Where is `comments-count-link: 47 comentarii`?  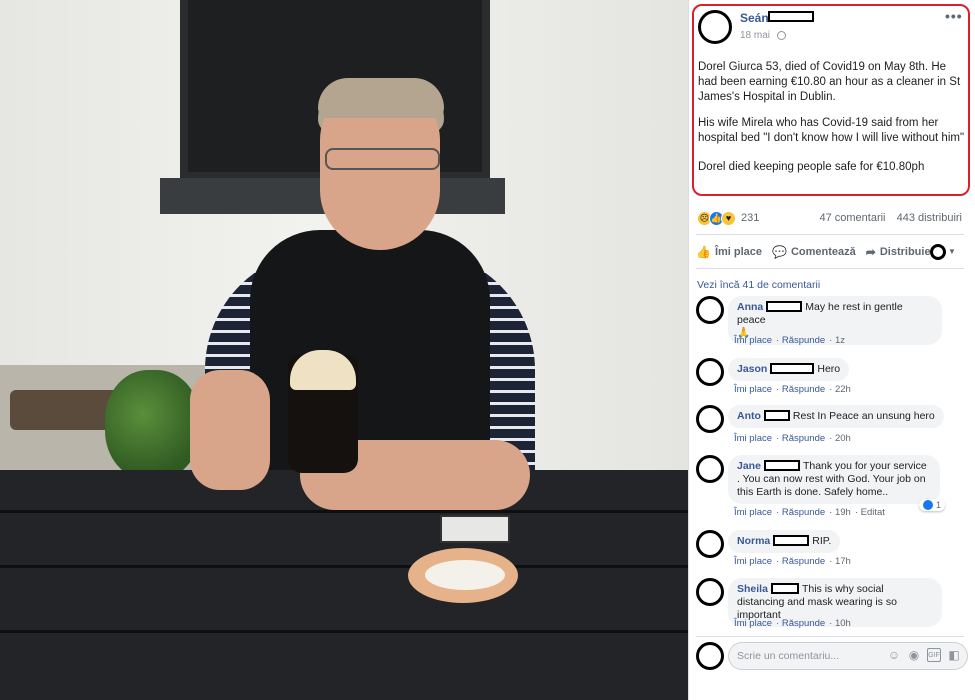
comments-count-link: 47 comentarii is located at coordinates (852, 218).